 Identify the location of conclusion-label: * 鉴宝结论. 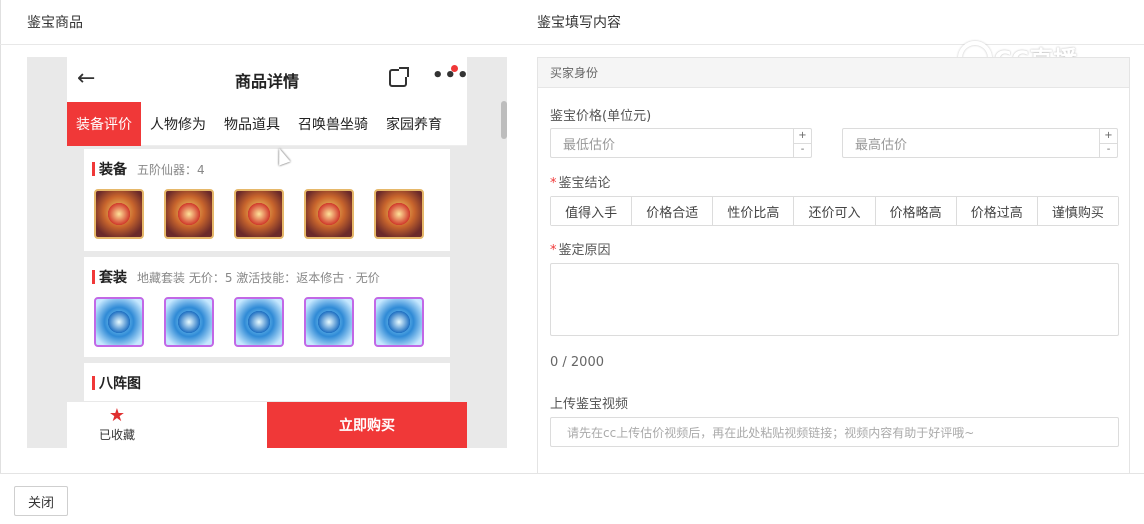
(580, 183).